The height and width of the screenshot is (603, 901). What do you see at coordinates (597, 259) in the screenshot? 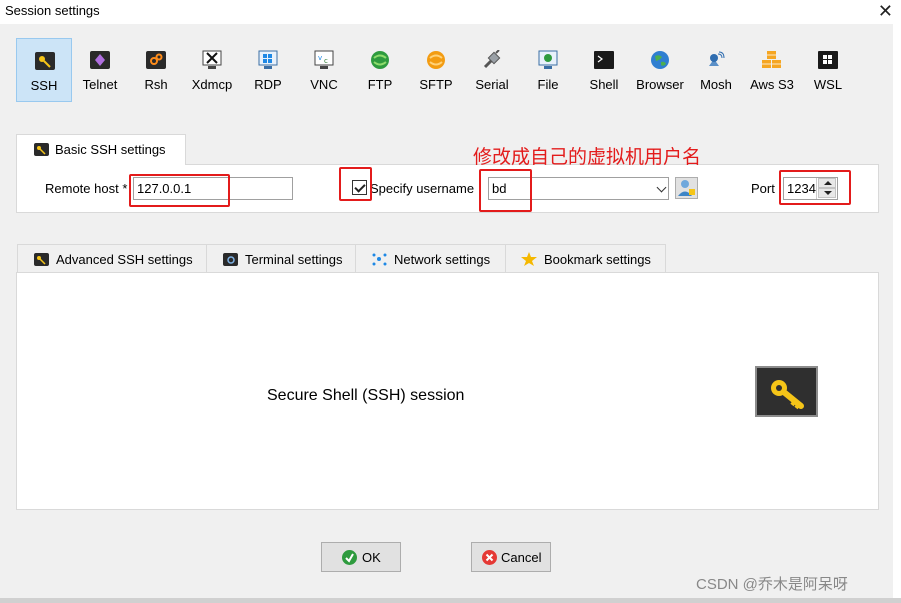
I see `tab-label: Bookmark settings` at bounding box center [597, 259].